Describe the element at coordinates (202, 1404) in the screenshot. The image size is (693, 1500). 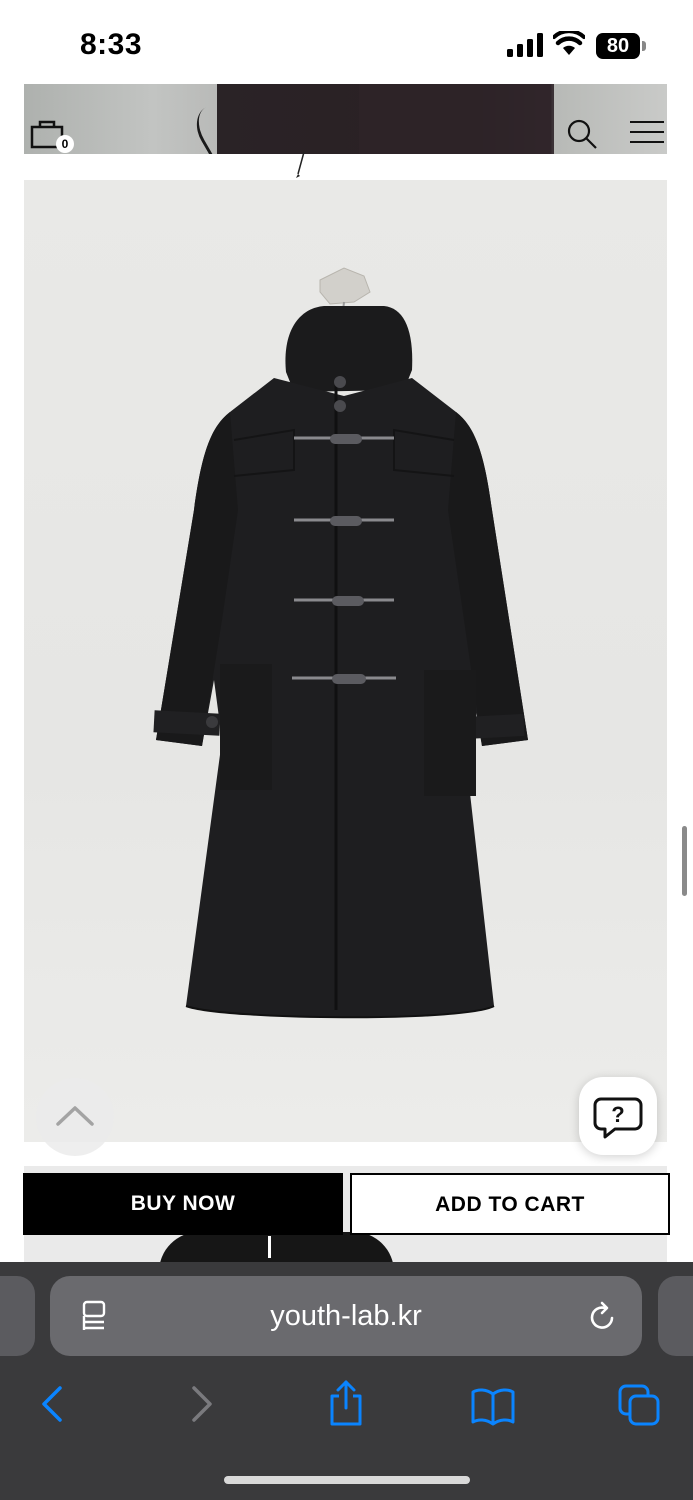
I see `forward-icon` at that location.